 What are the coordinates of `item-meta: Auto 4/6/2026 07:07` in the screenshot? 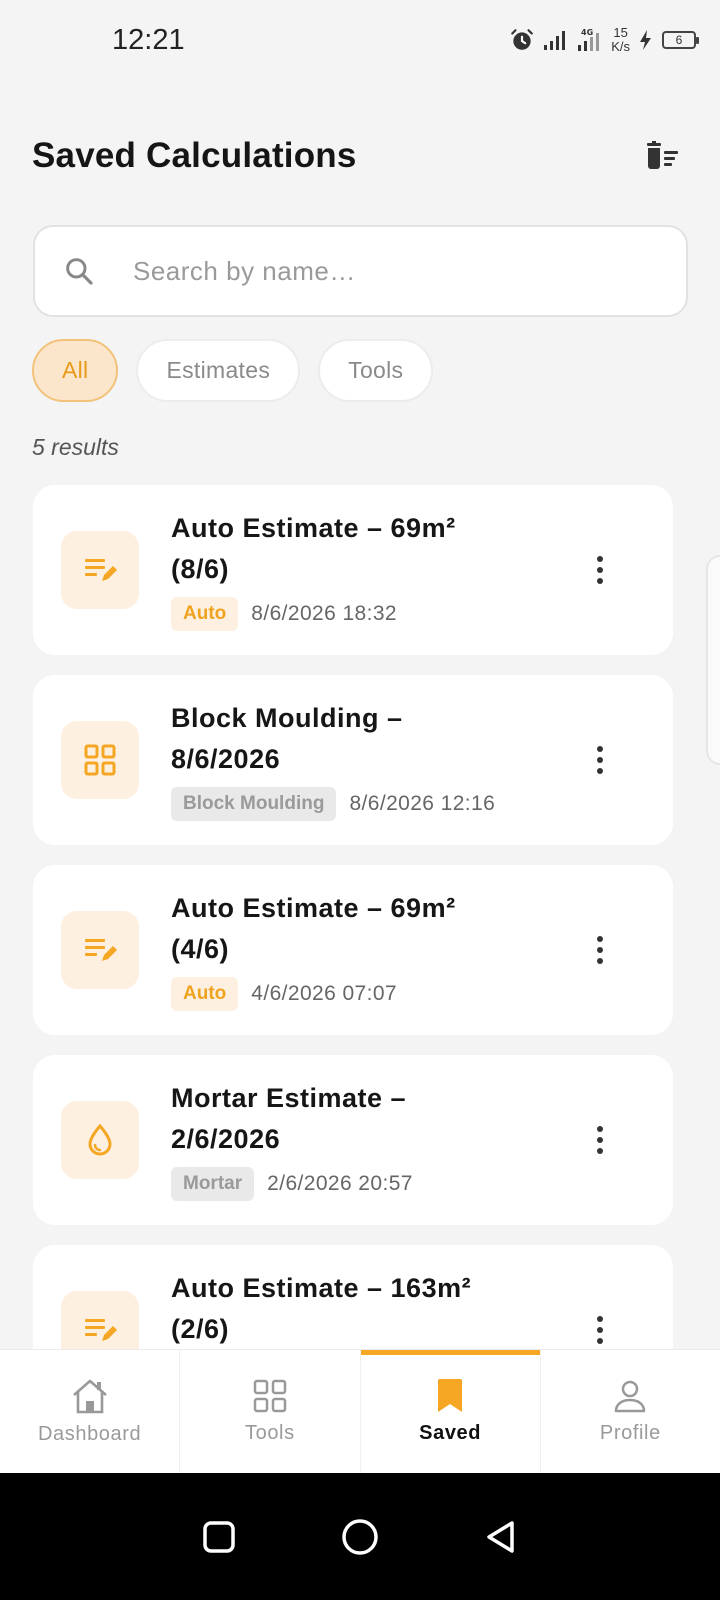 It's located at (284, 994).